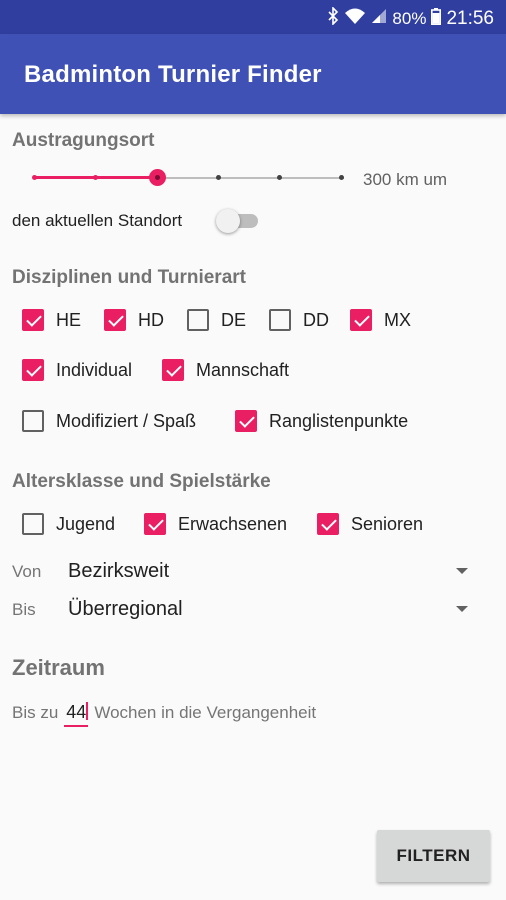 This screenshot has height=900, width=506. I want to click on checkbox-label: Erwachsenen, so click(233, 523).